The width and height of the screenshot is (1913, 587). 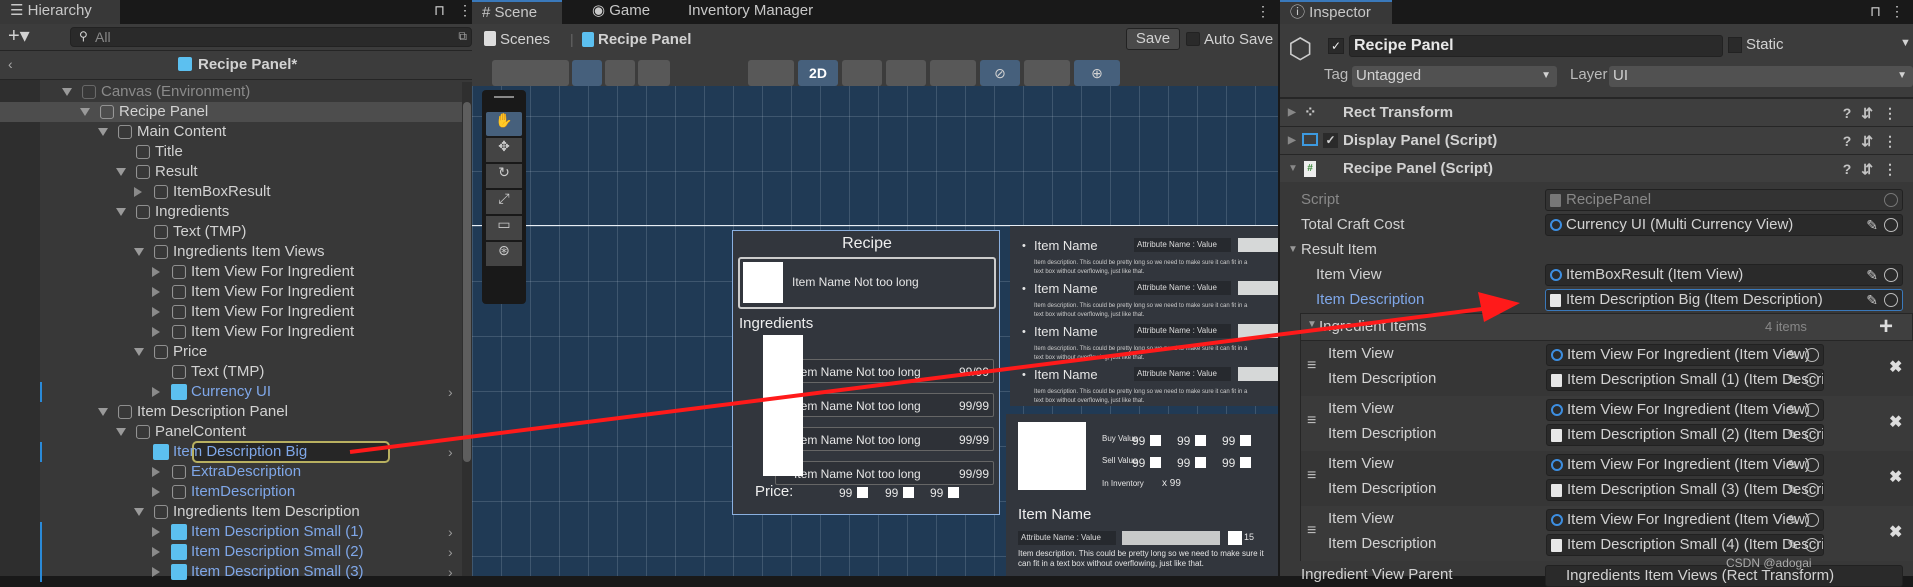 I want to click on tab-hierarchy: ☰ Hierarchy, so click(x=60, y=12).